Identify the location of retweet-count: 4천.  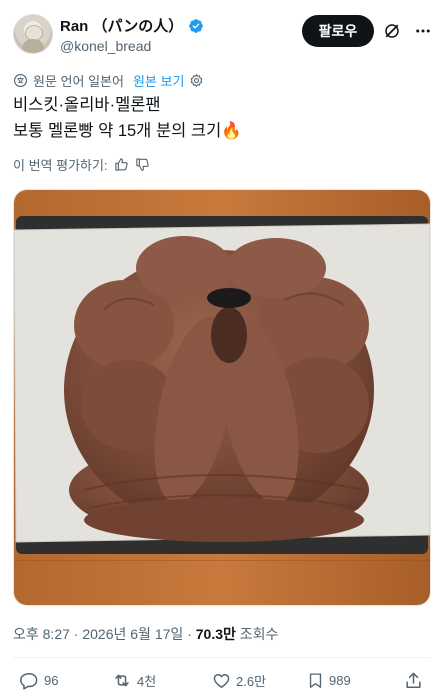
(147, 681).